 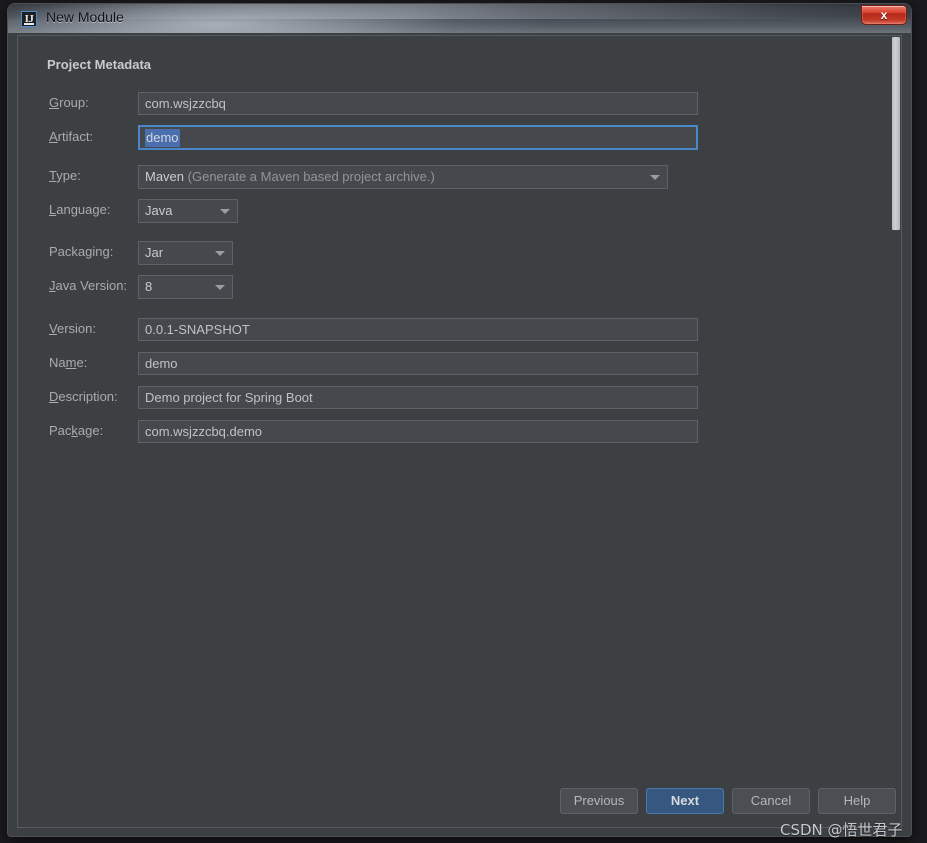 I want to click on cancel-button: Cancel, so click(x=771, y=801).